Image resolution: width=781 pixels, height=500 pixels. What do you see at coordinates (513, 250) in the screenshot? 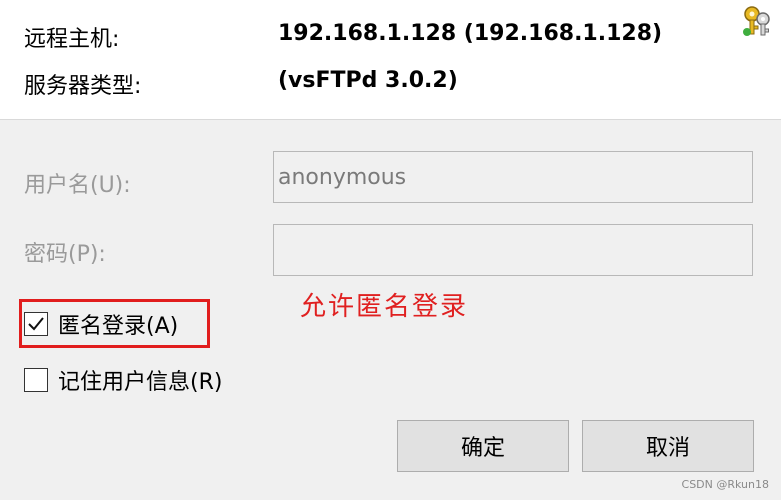
I see `password-input` at bounding box center [513, 250].